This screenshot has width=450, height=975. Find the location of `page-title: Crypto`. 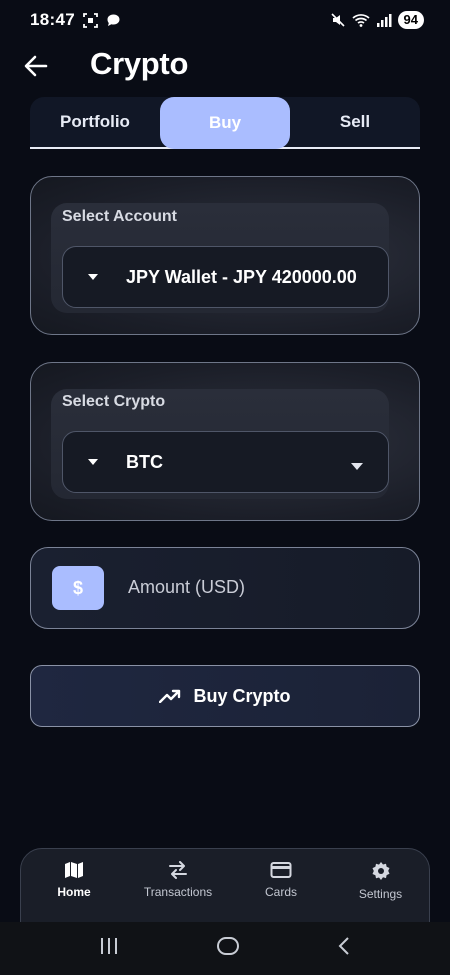

page-title: Crypto is located at coordinates (139, 63).